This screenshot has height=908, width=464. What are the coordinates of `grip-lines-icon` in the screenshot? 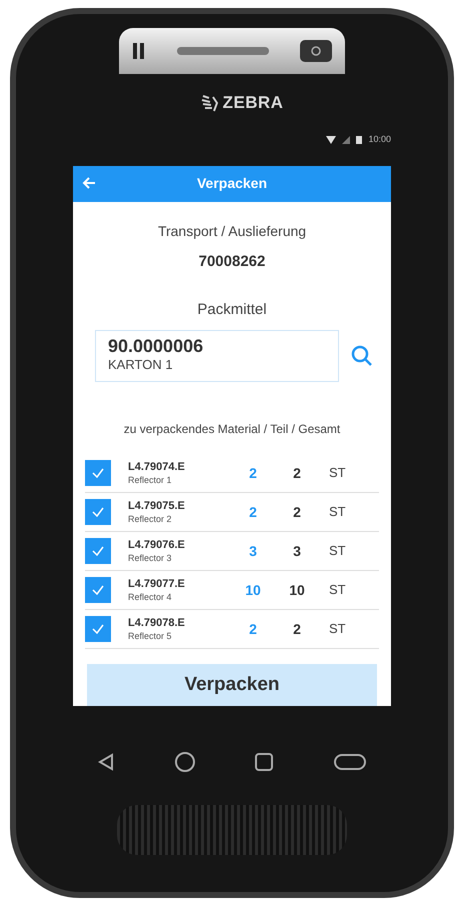 It's located at (139, 51).